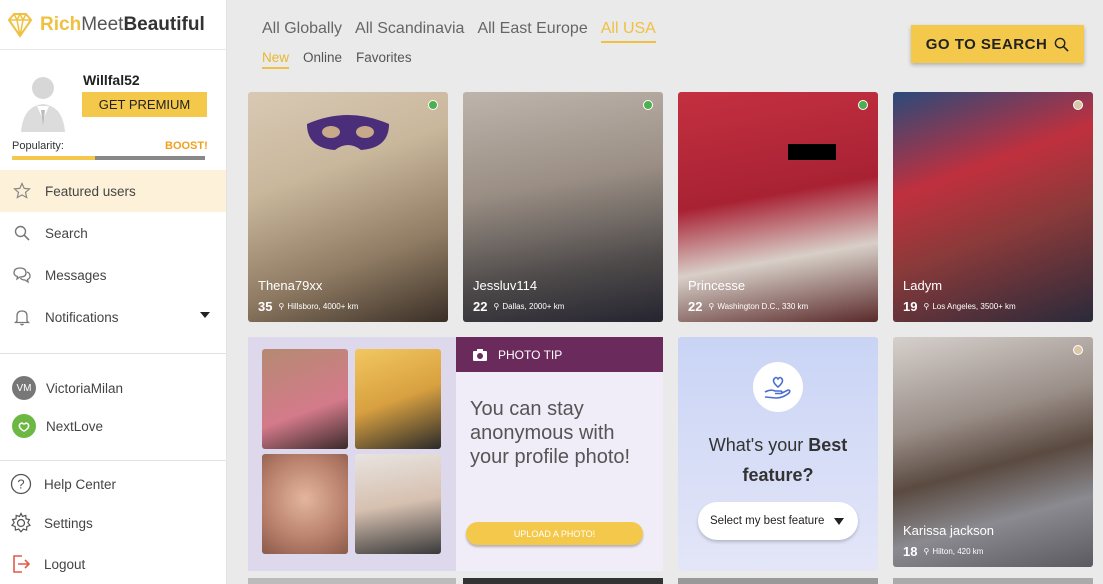 This screenshot has width=1103, height=584. I want to click on user-age: 22, so click(480, 306).